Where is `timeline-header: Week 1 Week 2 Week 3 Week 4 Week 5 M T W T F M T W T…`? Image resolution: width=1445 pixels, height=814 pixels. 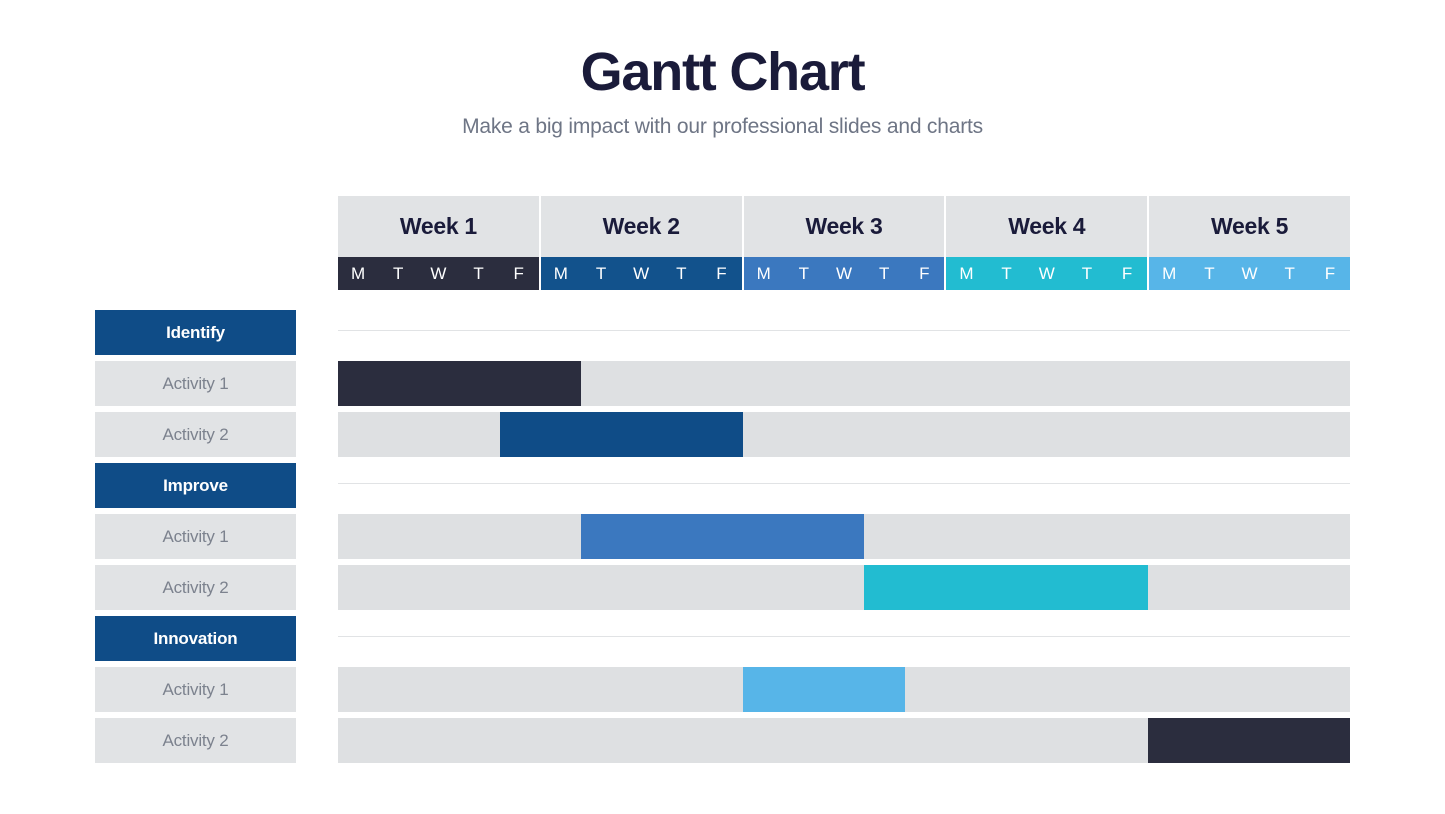
timeline-header: Week 1 Week 2 Week 3 Week 4 Week 5 M T W T F M T W T… is located at coordinates (844, 243).